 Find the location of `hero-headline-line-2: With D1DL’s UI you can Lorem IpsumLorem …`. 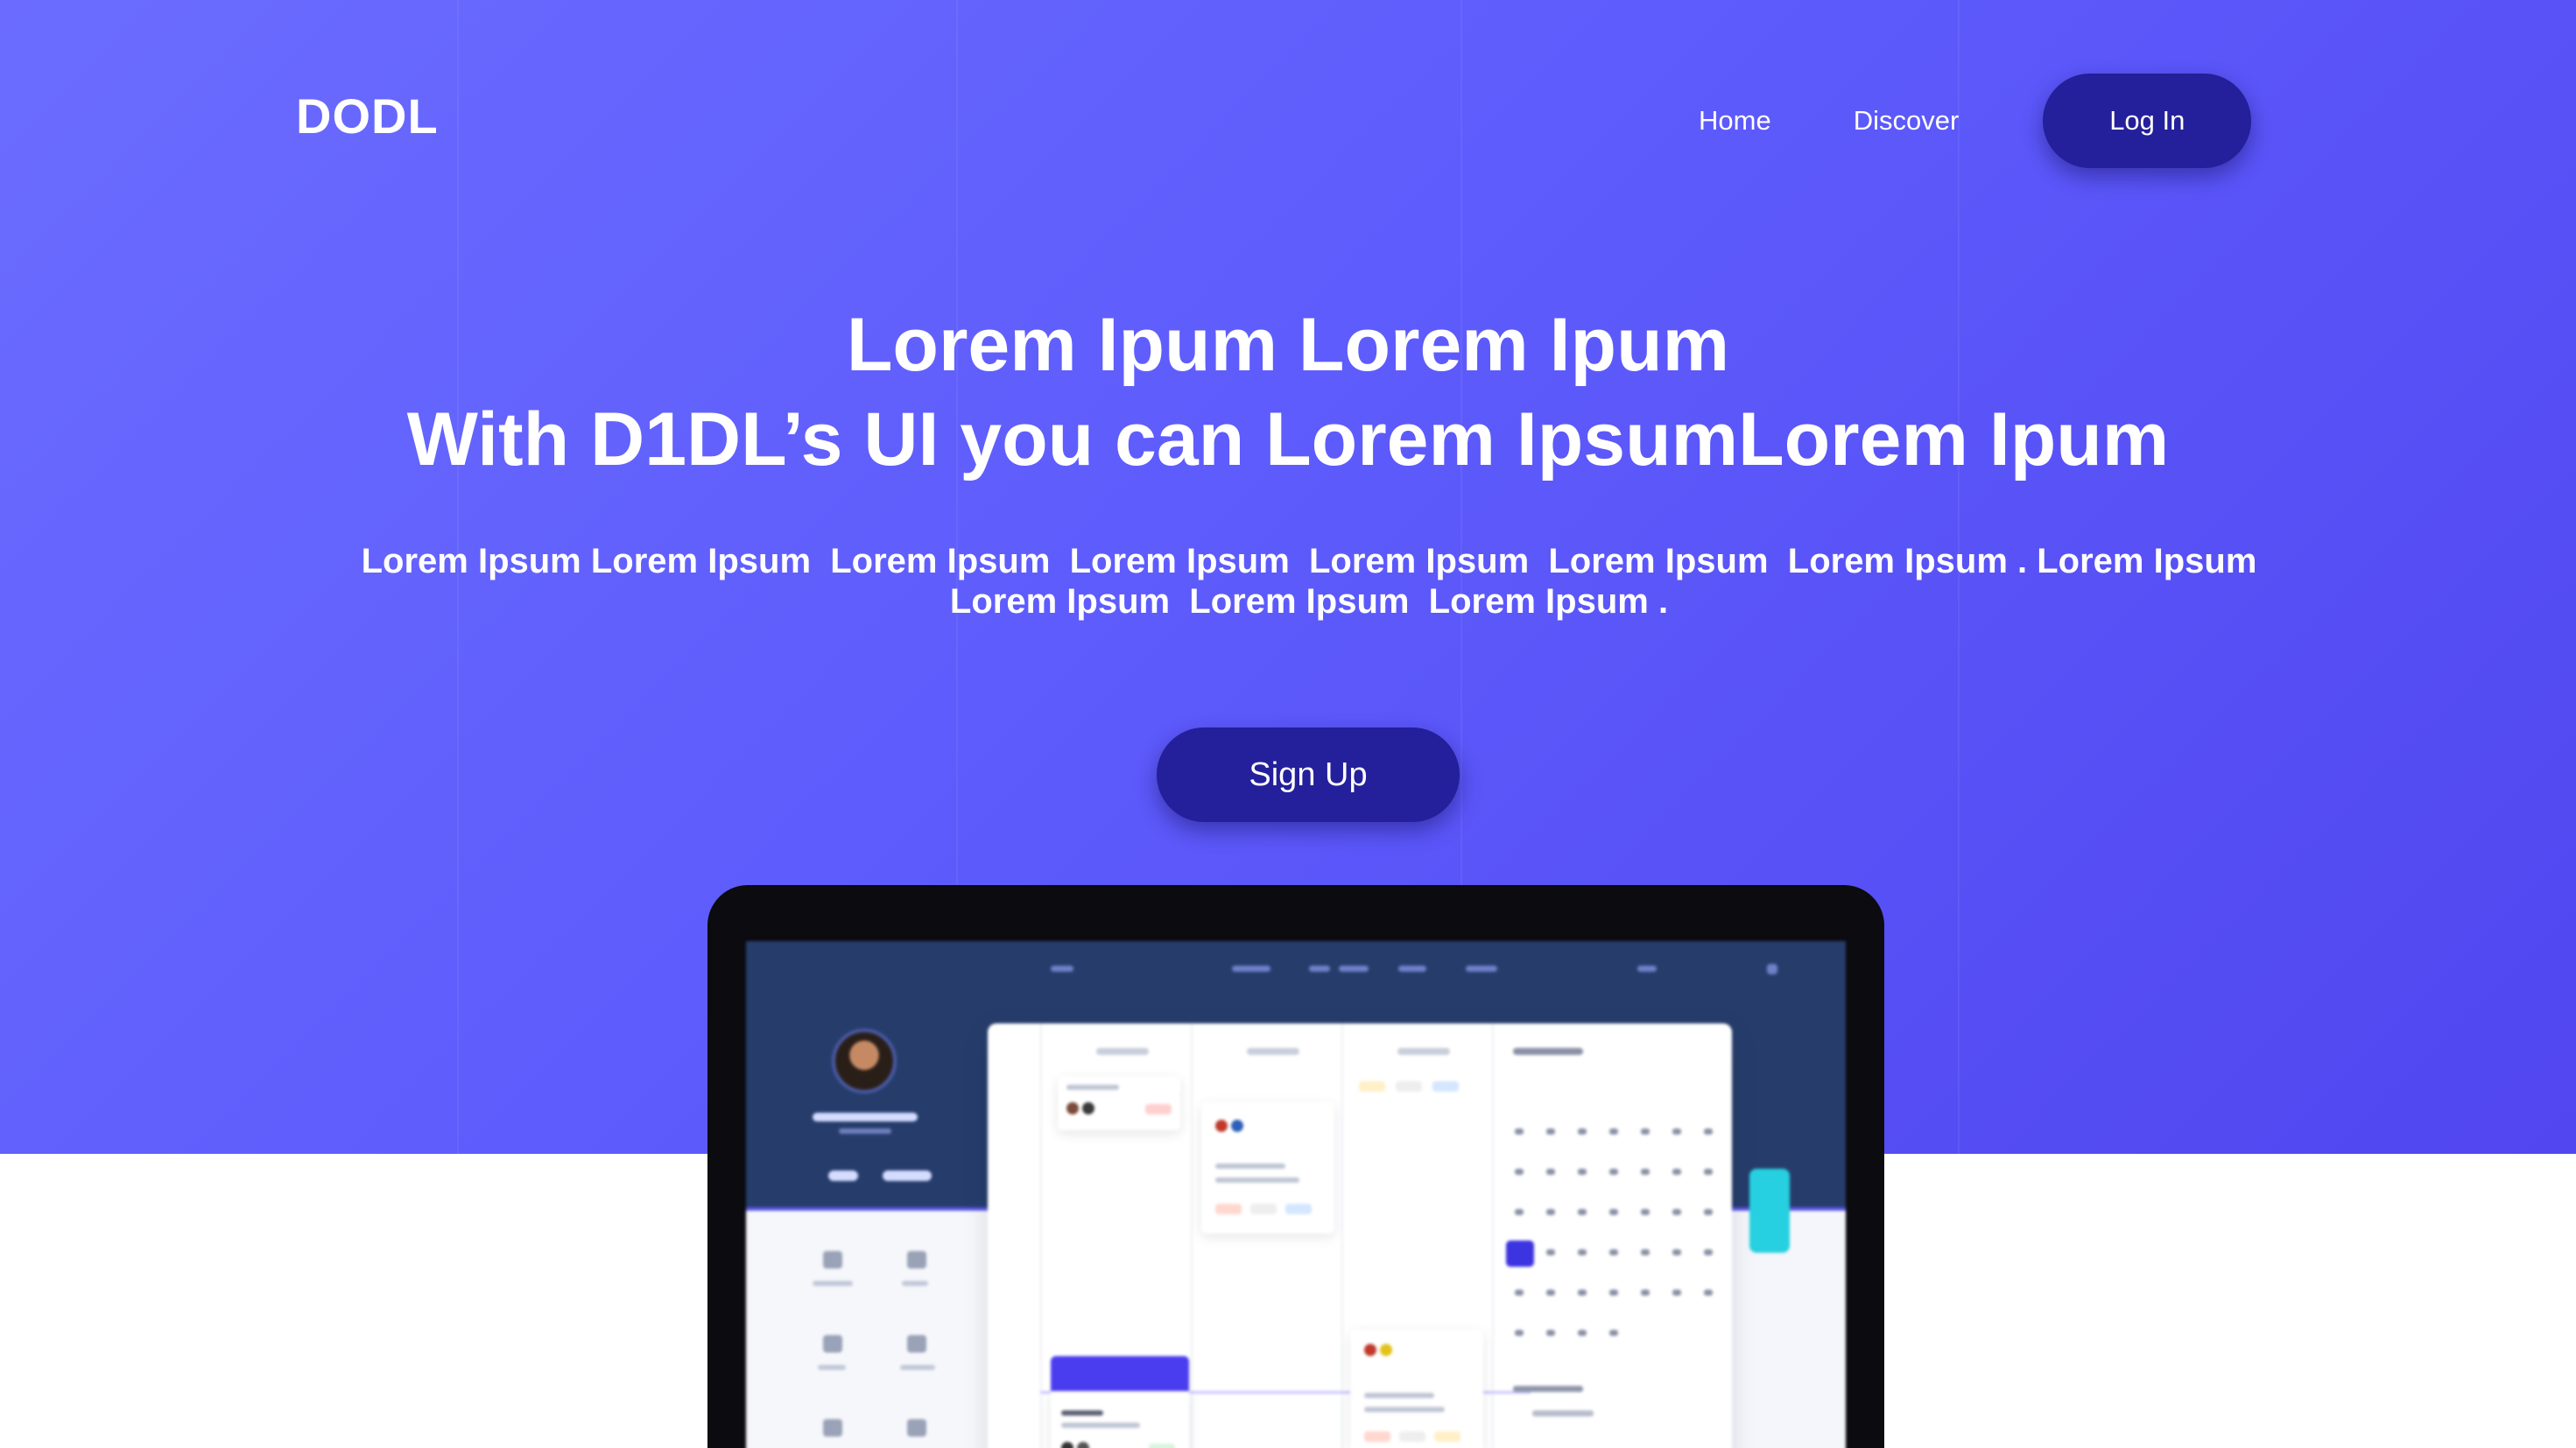

hero-headline-line-2: With D1DL’s UI you can Lorem IpsumLorem … is located at coordinates (1288, 439).